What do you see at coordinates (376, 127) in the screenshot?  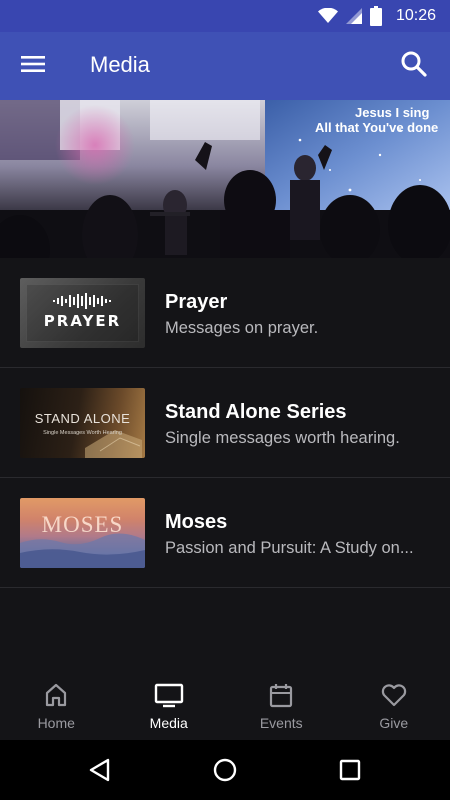 I see `screen-lyric-line2: All that You've done` at bounding box center [376, 127].